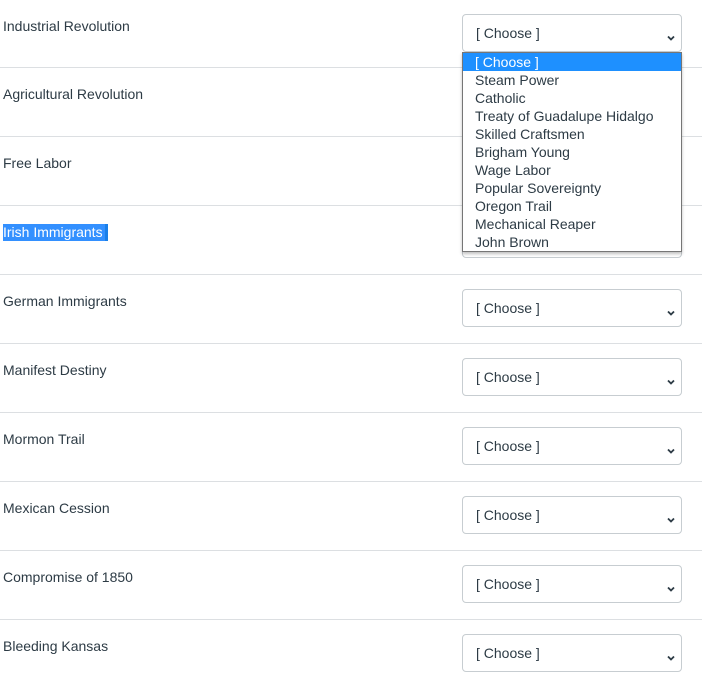 The height and width of the screenshot is (689, 702). What do you see at coordinates (572, 98) in the screenshot?
I see `dropdown-option: Catholic` at bounding box center [572, 98].